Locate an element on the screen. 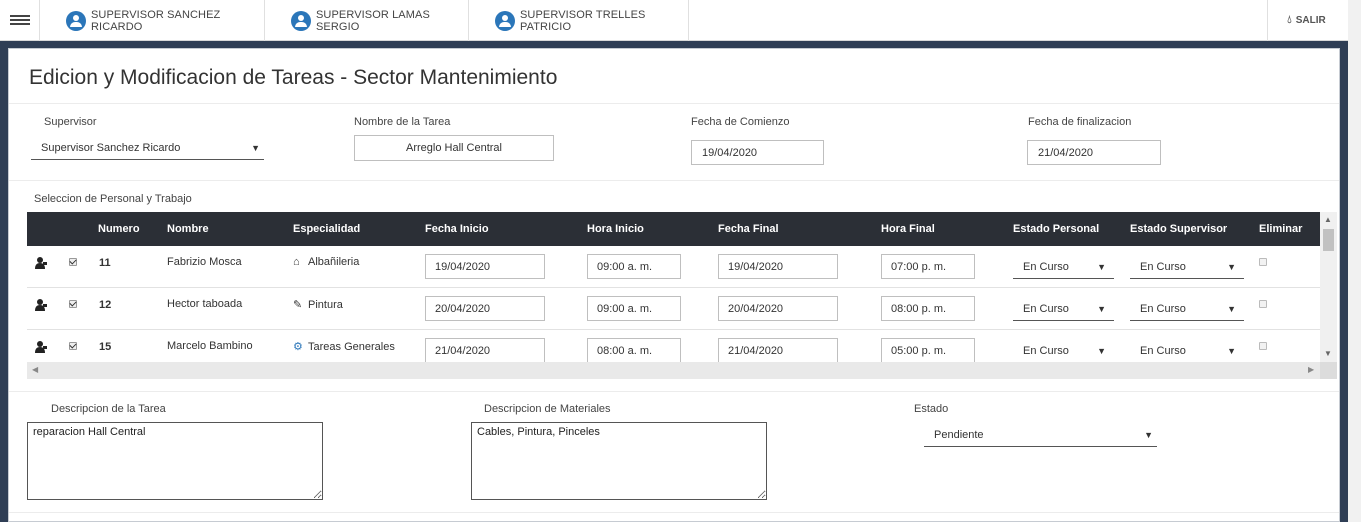  hamburger-menu-icon is located at coordinates (20, 20).